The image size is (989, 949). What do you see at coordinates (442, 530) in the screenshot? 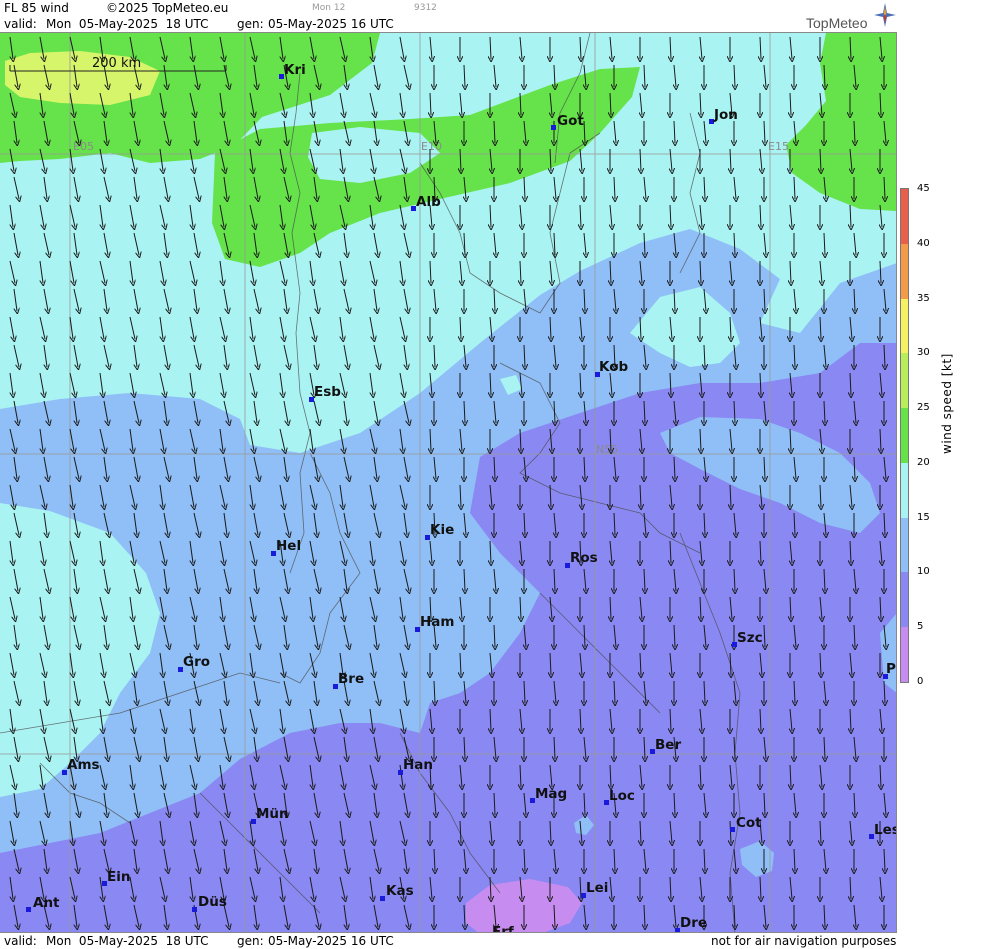
I see `city-label-kie: Kie` at bounding box center [442, 530].